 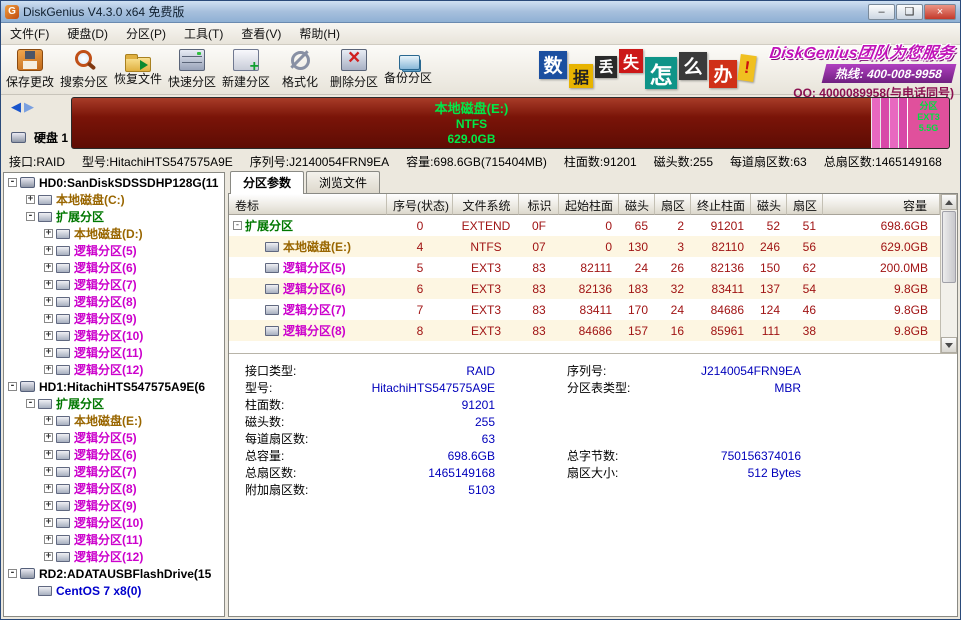 What do you see at coordinates (928, 123) in the screenshot?
I see `tail-partition-block: 分区 EXT3 5.5G` at bounding box center [928, 123].